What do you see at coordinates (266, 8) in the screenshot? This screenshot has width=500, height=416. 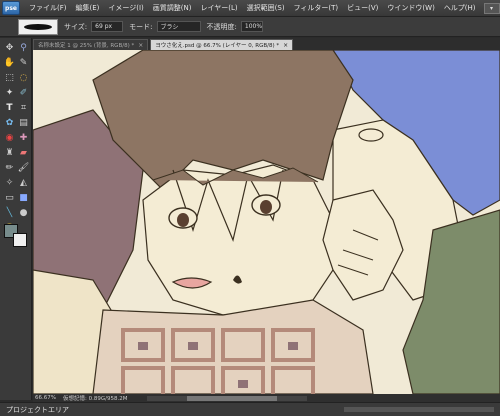 I see `menu-select: 選択範囲(S)` at bounding box center [266, 8].